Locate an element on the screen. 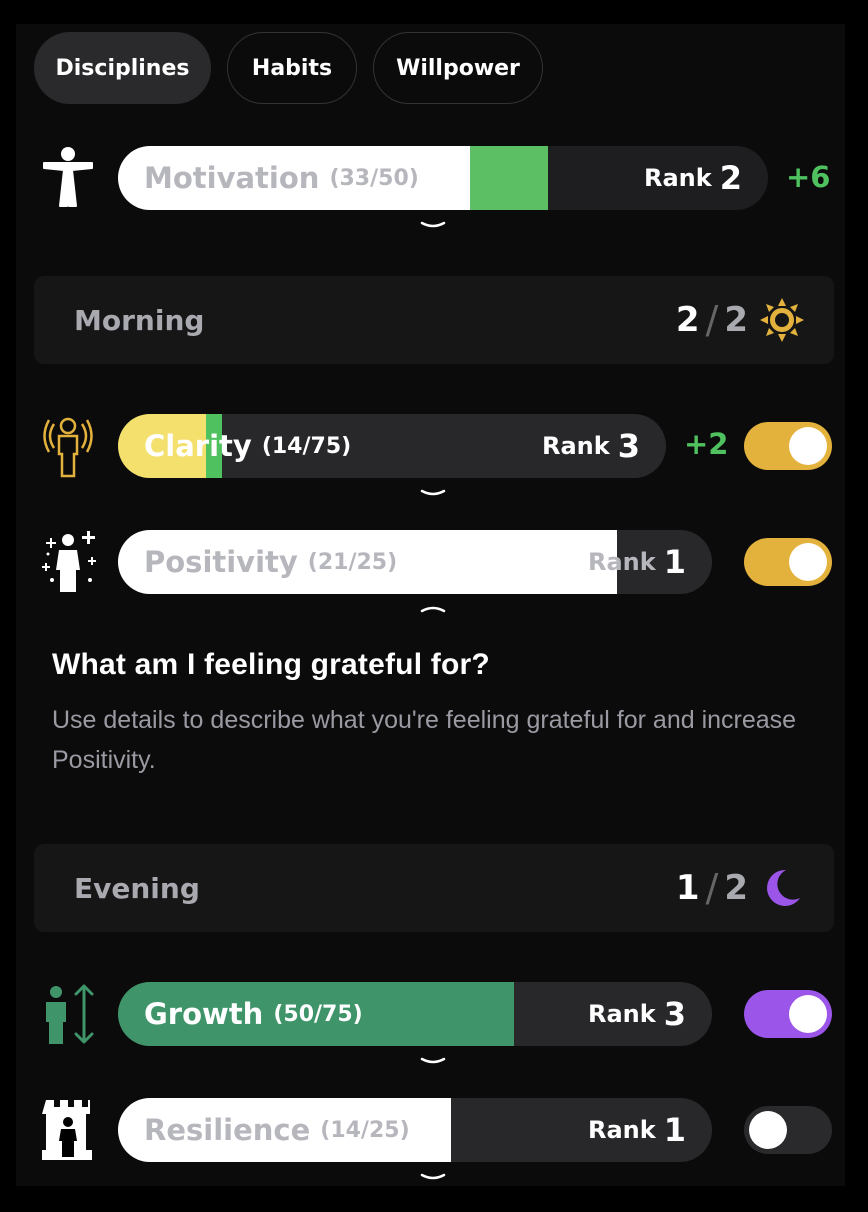  section-title: Morning is located at coordinates (139, 320).